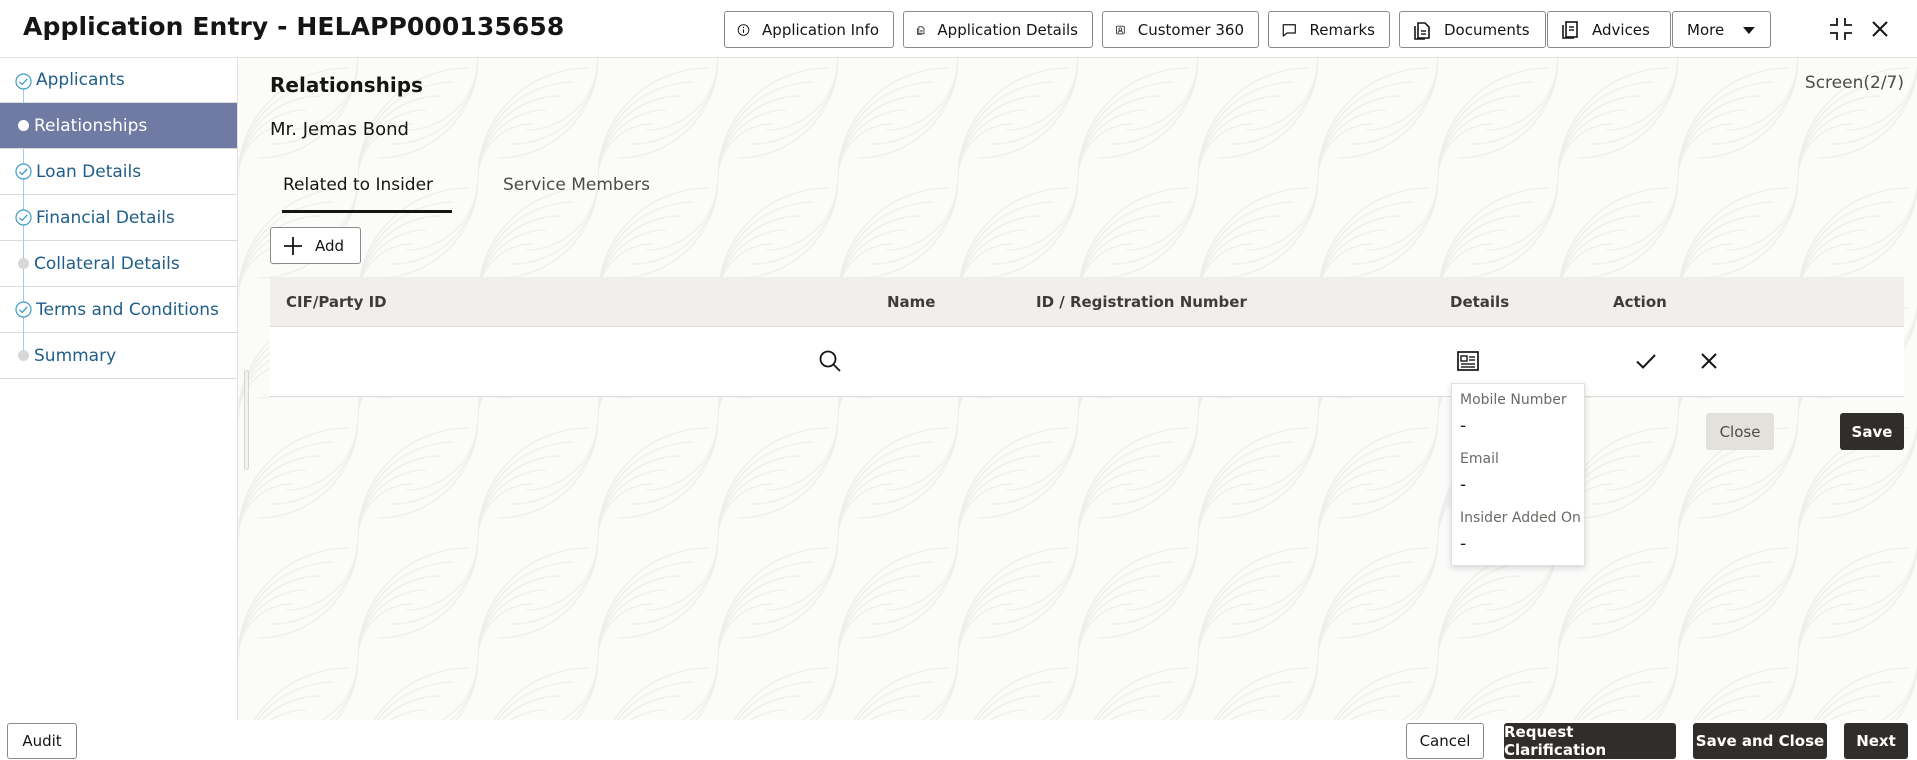 The image size is (1917, 760). What do you see at coordinates (80, 80) in the screenshot?
I see `sidebar-item-label: Applicants` at bounding box center [80, 80].